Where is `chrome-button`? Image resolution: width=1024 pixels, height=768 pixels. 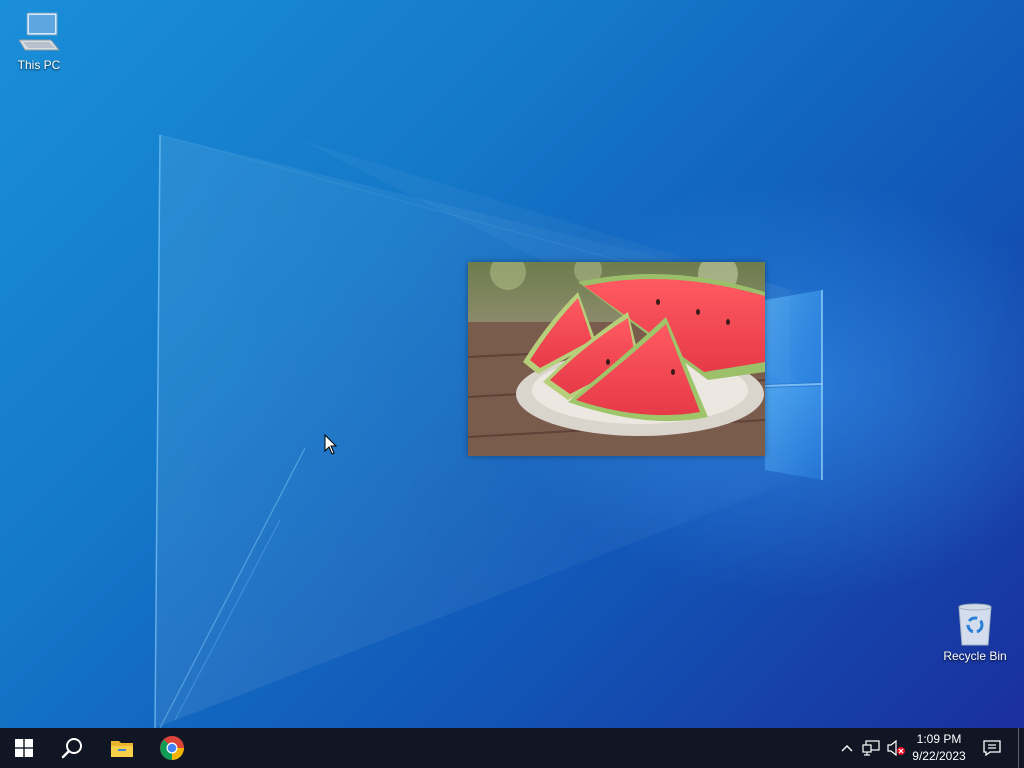
chrome-button is located at coordinates (172, 748).